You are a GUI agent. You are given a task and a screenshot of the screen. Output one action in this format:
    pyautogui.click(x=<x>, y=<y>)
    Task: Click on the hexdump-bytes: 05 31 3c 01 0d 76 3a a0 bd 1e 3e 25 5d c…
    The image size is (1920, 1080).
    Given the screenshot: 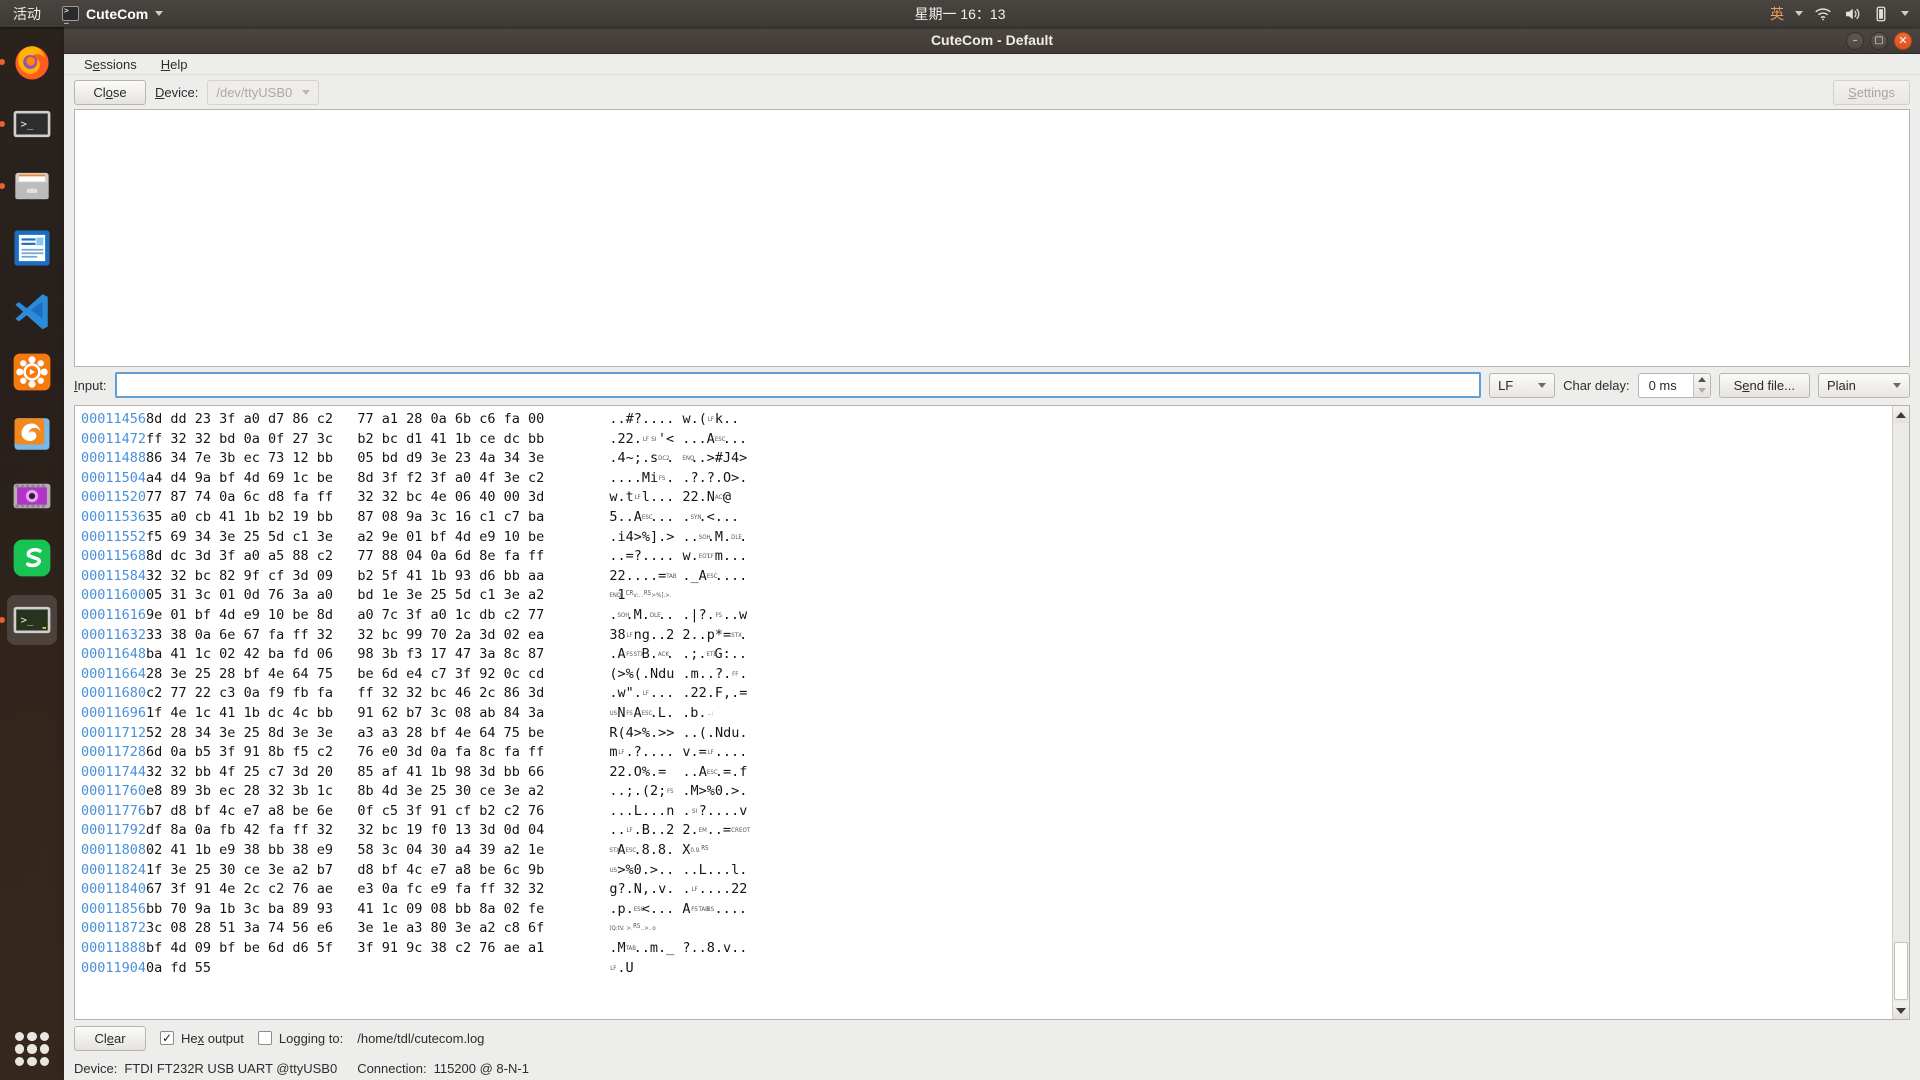 What is the action you would take?
    pyautogui.click(x=345, y=595)
    